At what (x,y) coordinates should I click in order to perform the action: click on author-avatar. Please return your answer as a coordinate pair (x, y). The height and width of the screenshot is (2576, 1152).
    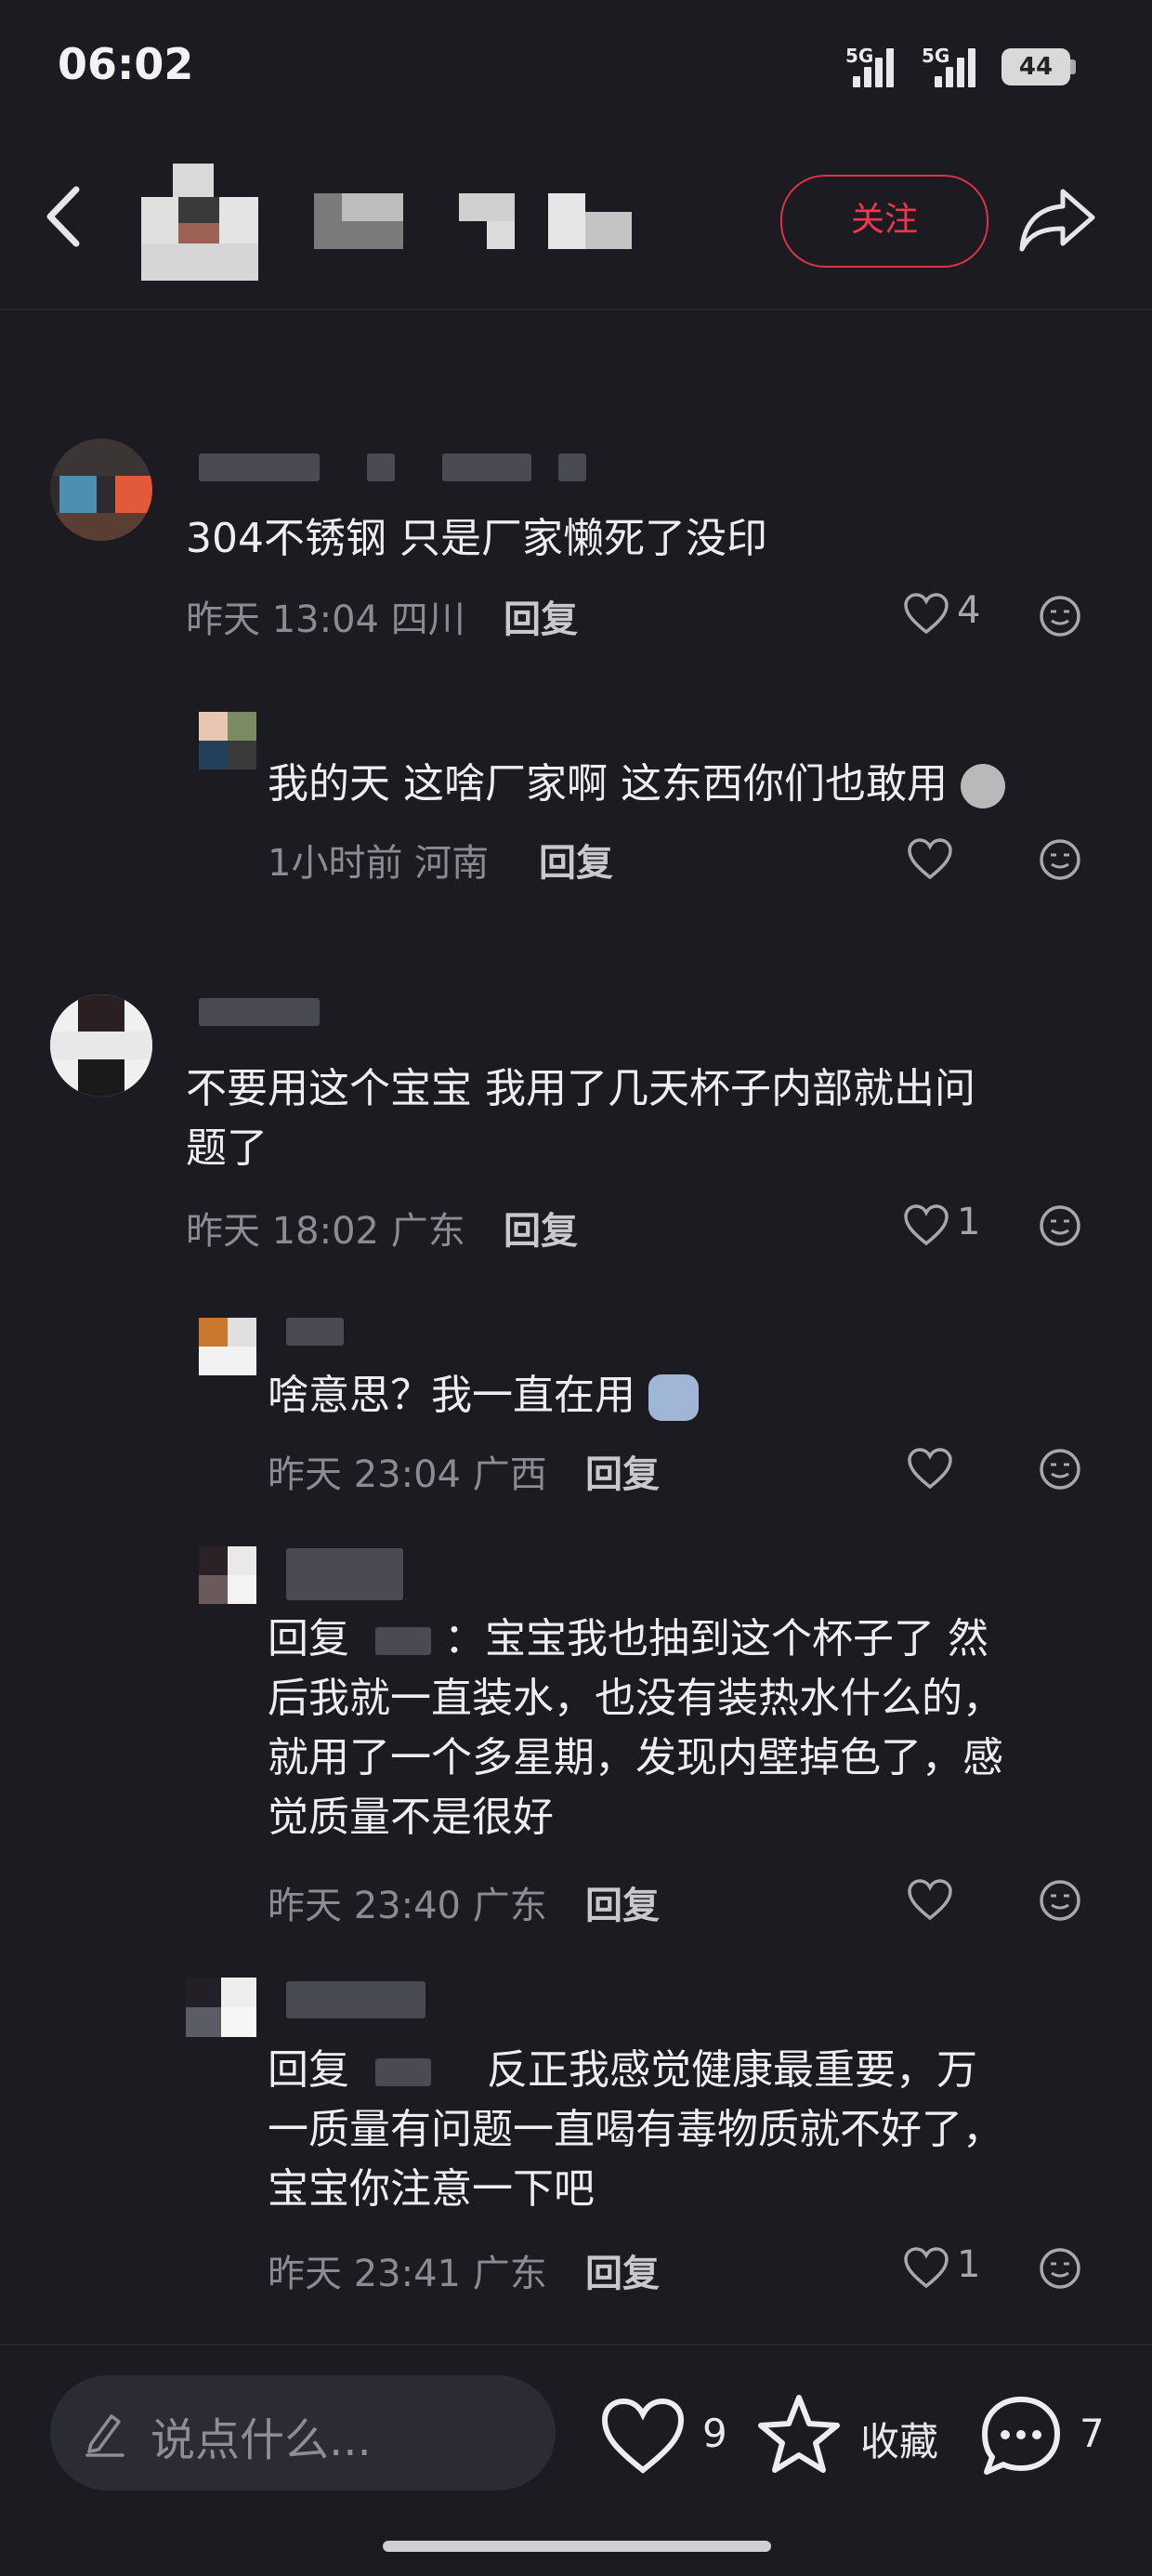
    Looking at the image, I should click on (199, 222).